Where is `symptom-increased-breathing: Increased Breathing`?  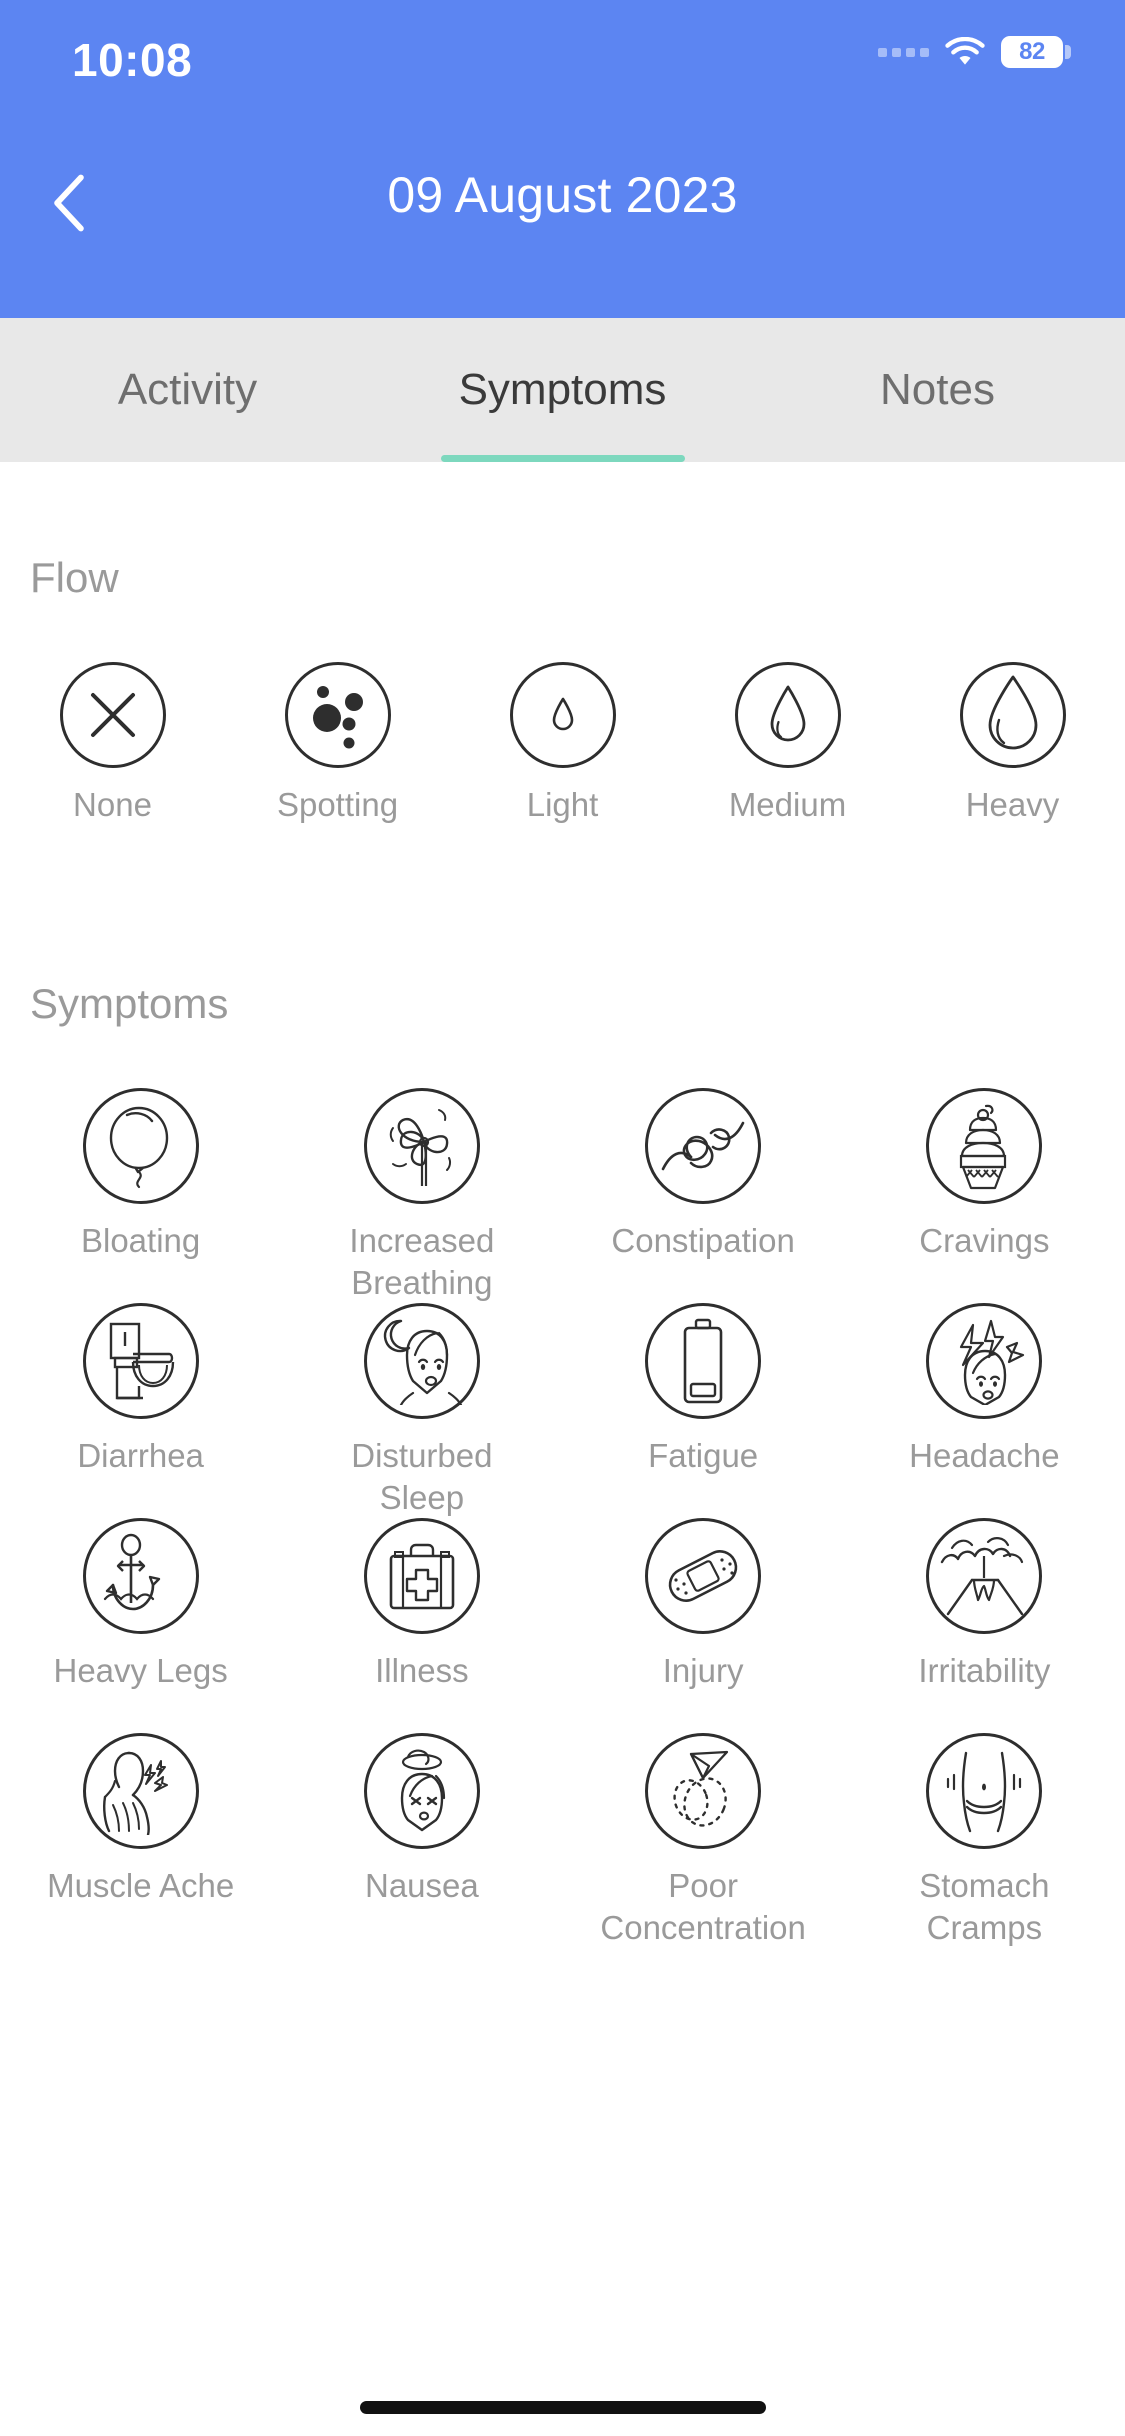 symptom-increased-breathing: Increased Breathing is located at coordinates (421, 1195).